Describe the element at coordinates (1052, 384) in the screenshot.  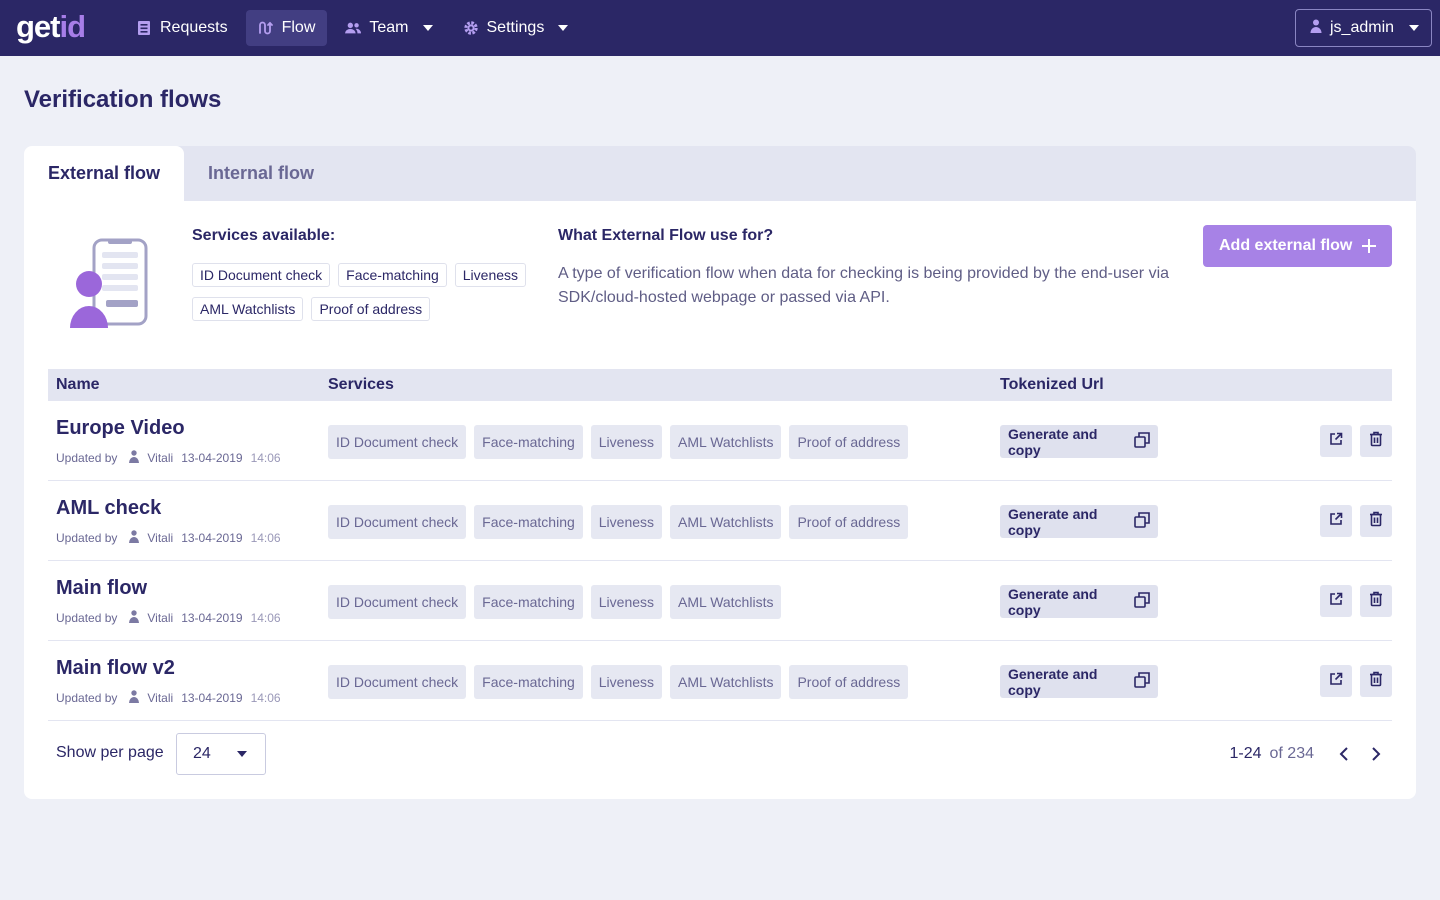
I see `column-header-tokenized-url: Tokenized Url` at that location.